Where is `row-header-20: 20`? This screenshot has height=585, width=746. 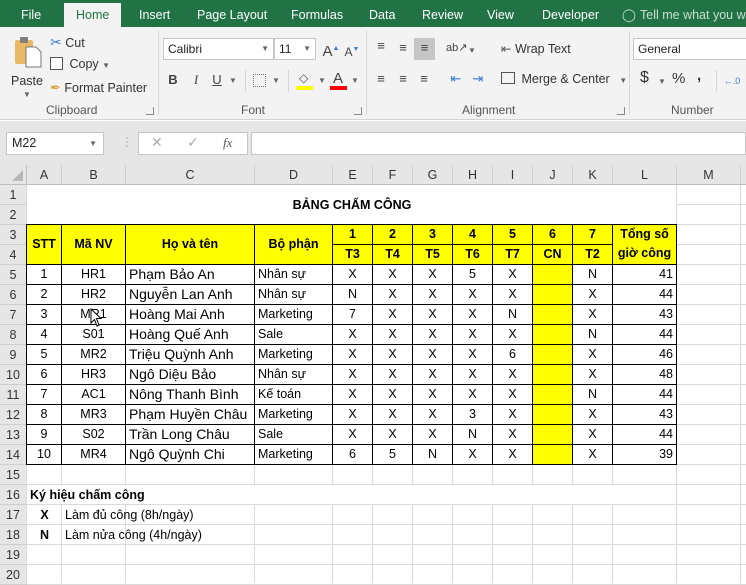
row-header-20: 20 is located at coordinates (13, 575).